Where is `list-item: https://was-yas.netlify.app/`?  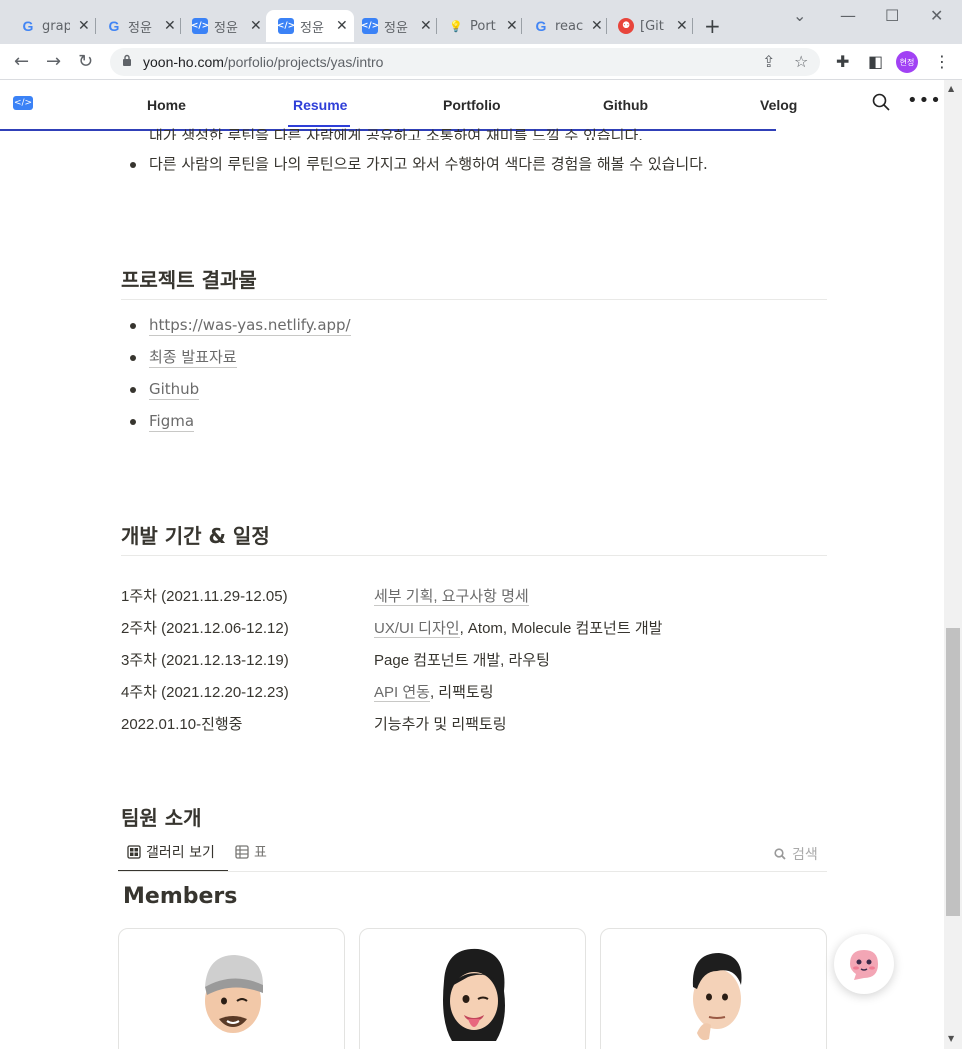
list-item: https://was-yas.netlify.app/ is located at coordinates (240, 325).